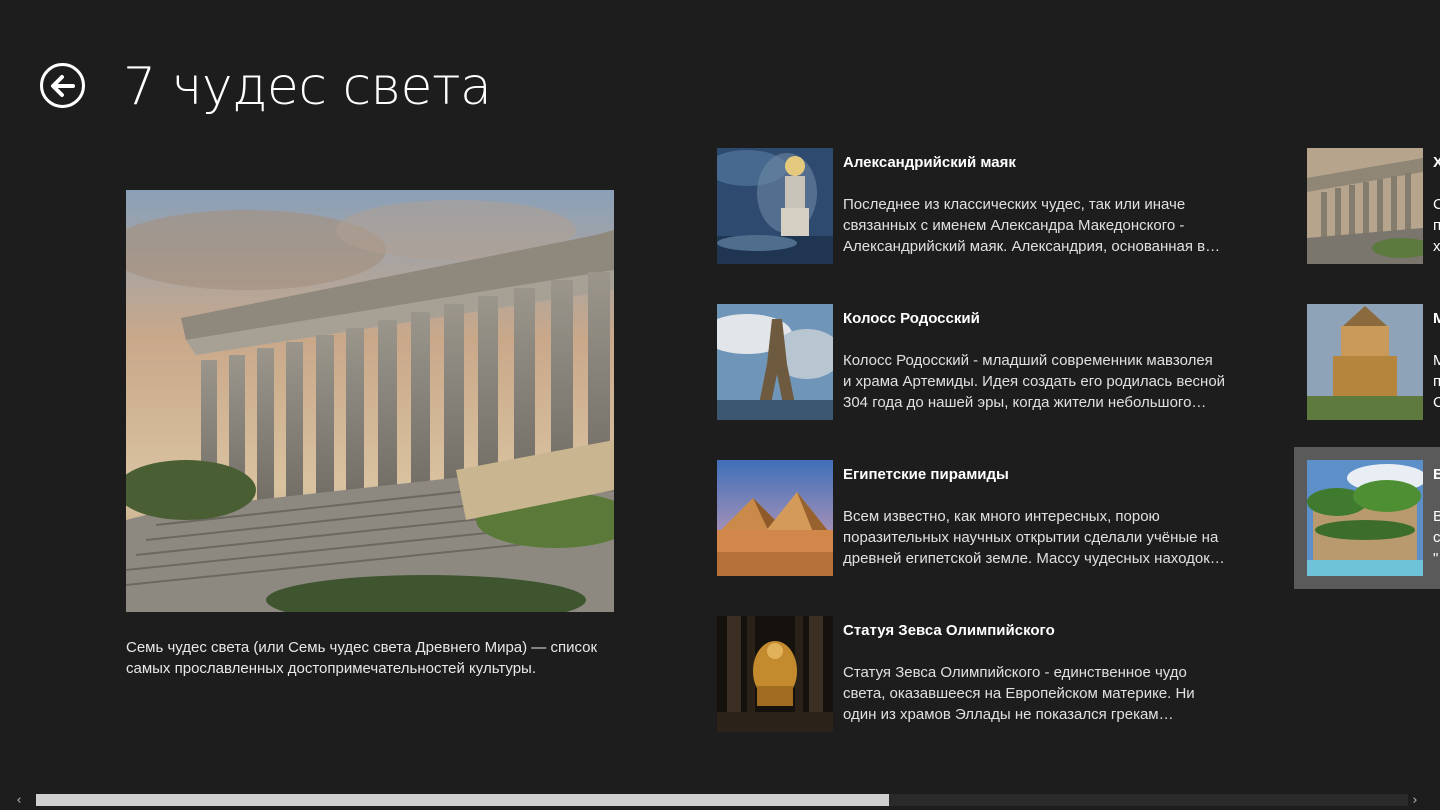 This screenshot has height=810, width=1440. Describe the element at coordinates (1436, 537) in the screenshot. I see `item-description: В с "` at that location.